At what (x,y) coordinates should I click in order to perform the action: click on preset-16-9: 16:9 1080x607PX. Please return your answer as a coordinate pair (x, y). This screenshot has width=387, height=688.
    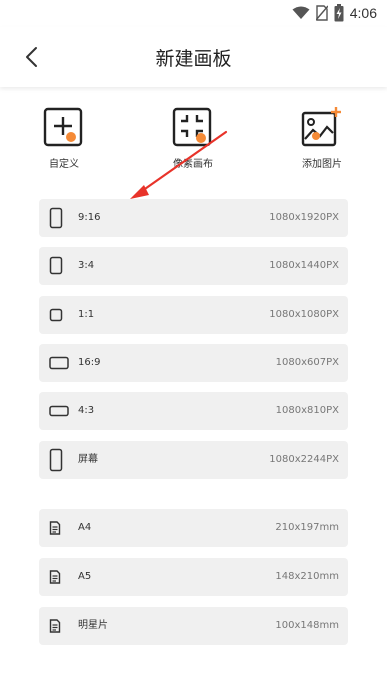
    Looking at the image, I should click on (193, 363).